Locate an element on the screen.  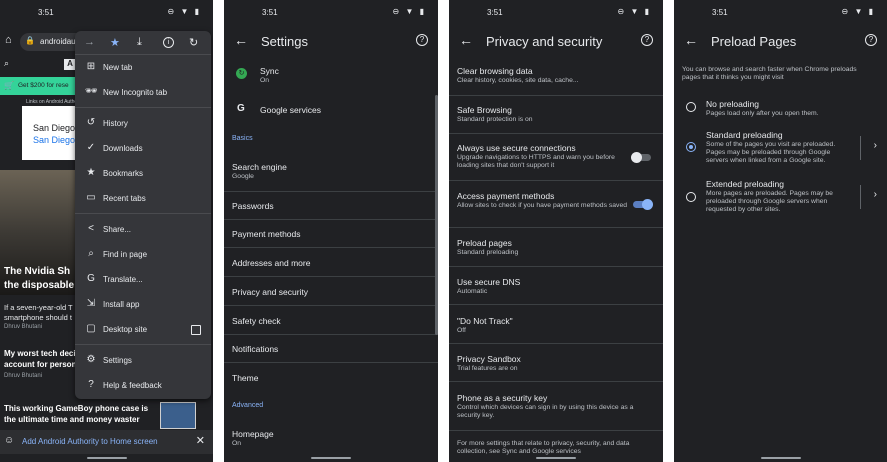
settings-item-safety-check: Safety check is located at coordinates (331, 320).